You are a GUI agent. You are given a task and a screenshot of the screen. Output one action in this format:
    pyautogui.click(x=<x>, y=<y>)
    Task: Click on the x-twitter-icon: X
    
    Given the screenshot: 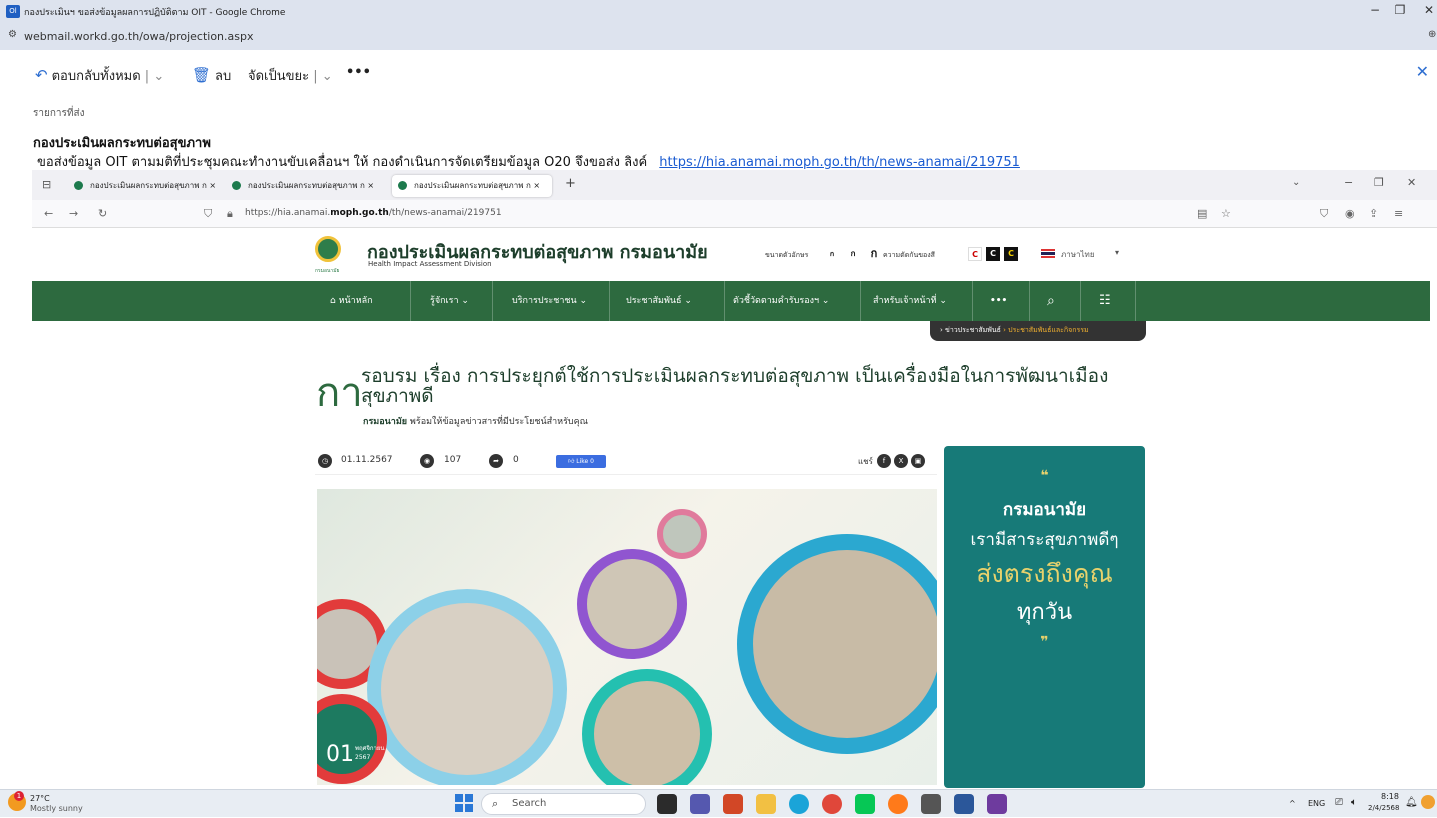 What is the action you would take?
    pyautogui.click(x=901, y=461)
    